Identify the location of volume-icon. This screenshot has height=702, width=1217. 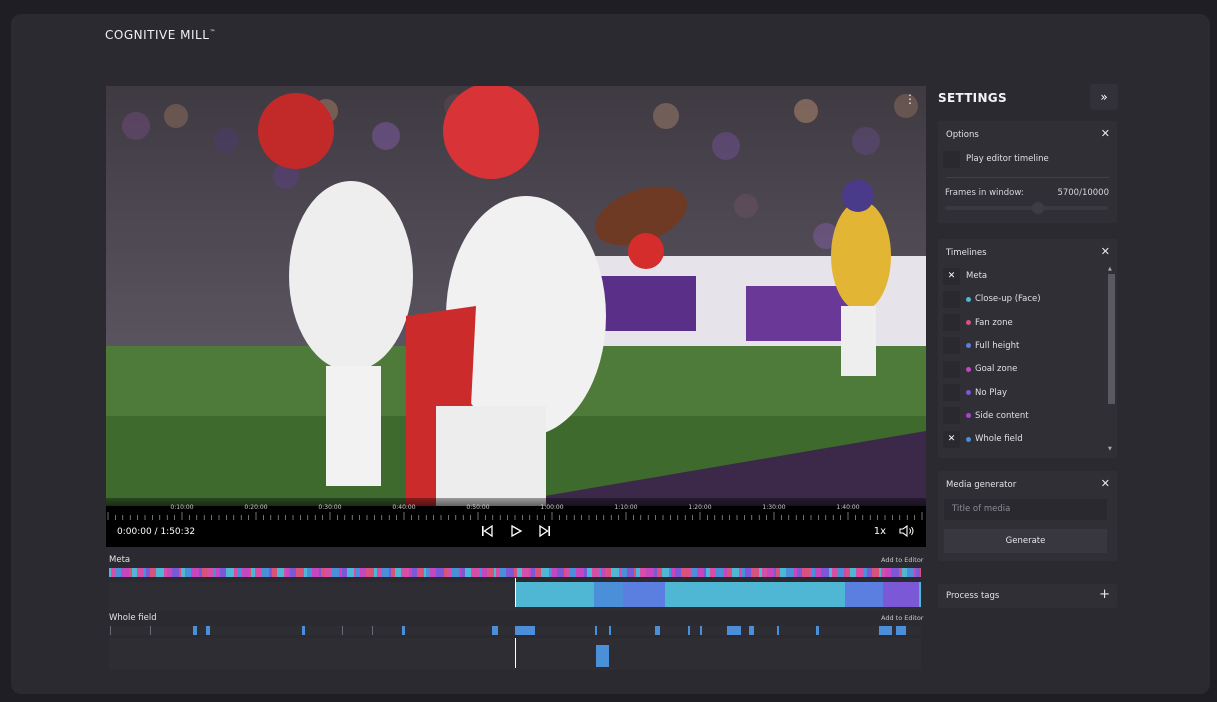
(907, 531).